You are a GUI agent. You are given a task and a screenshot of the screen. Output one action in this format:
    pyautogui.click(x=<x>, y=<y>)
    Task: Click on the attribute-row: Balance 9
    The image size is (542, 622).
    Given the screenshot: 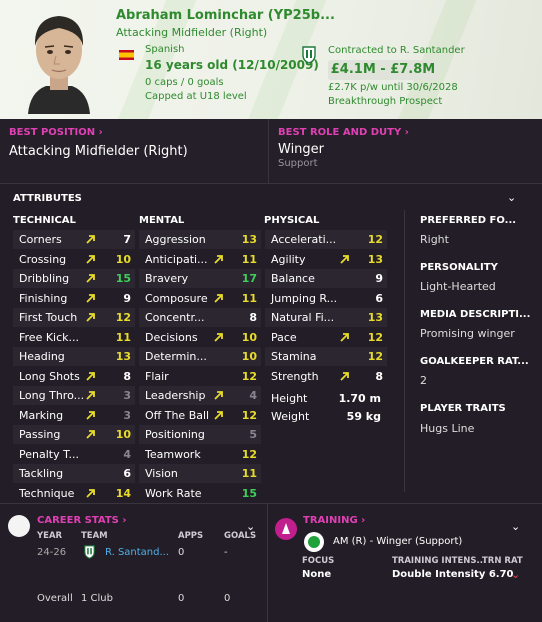 What is the action you would take?
    pyautogui.click(x=326, y=278)
    